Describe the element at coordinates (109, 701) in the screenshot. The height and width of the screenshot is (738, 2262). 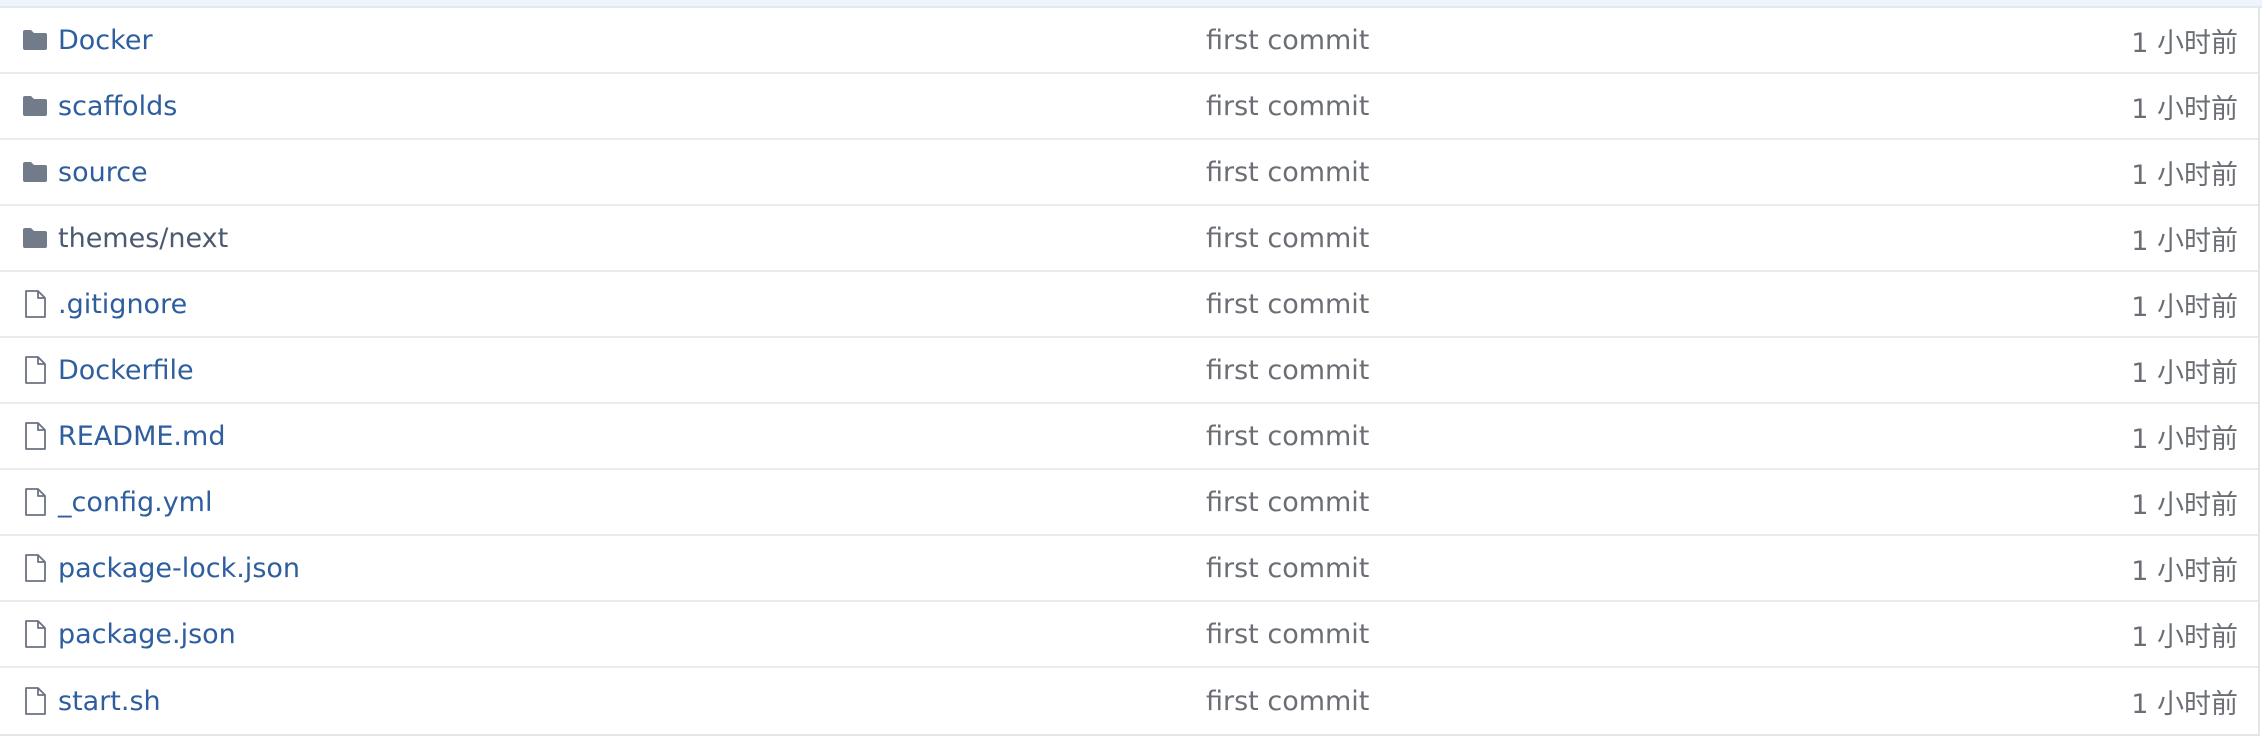
I see `file-name-link: start.sh` at that location.